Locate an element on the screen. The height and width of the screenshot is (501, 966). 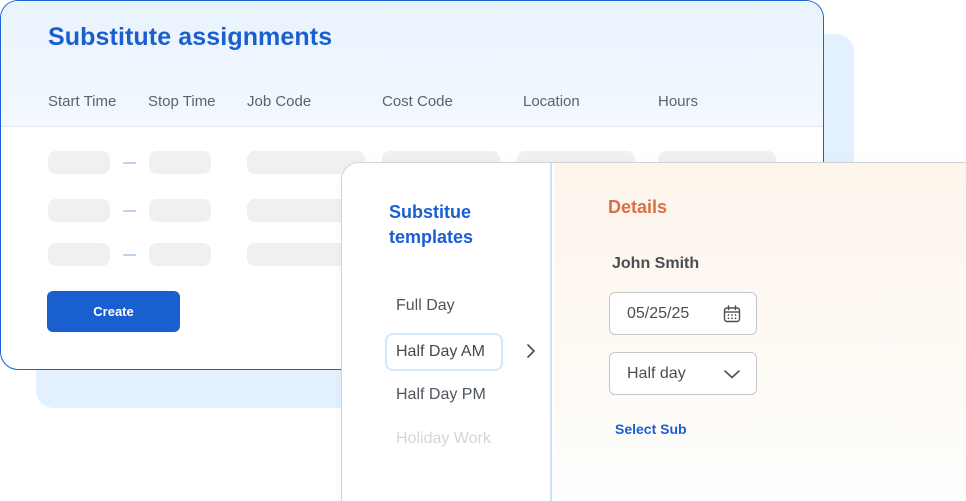
column-header-start-time: Start Time is located at coordinates (82, 101).